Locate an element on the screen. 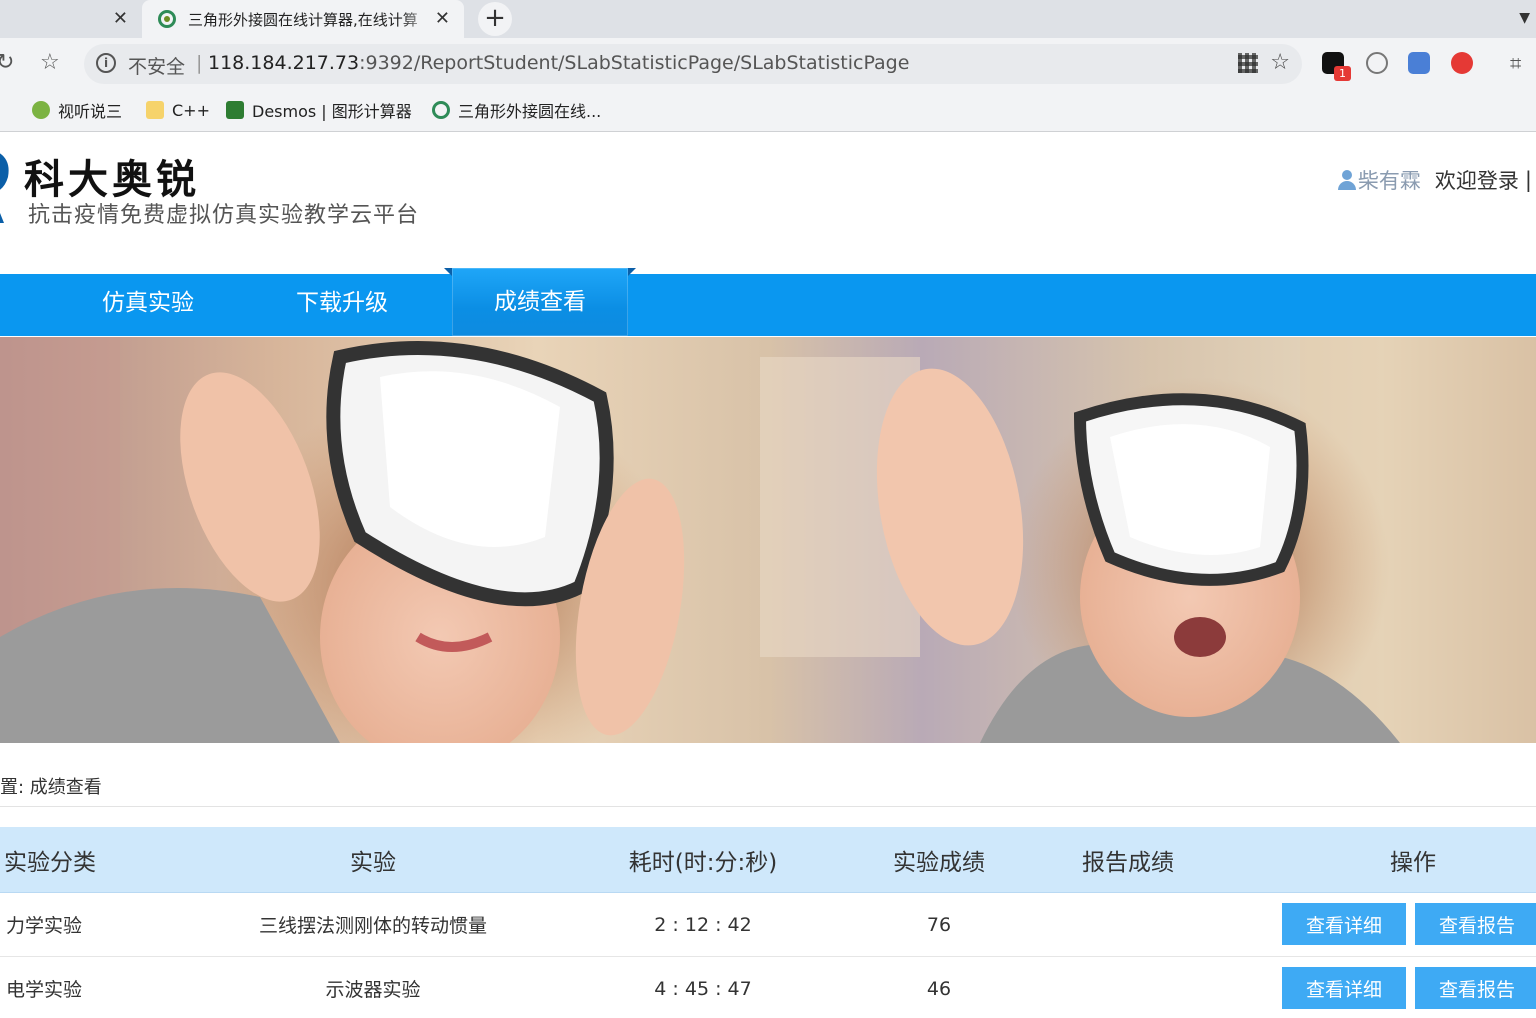 This screenshot has width=1536, height=1018. column-header: 实验分类 is located at coordinates (50, 862).